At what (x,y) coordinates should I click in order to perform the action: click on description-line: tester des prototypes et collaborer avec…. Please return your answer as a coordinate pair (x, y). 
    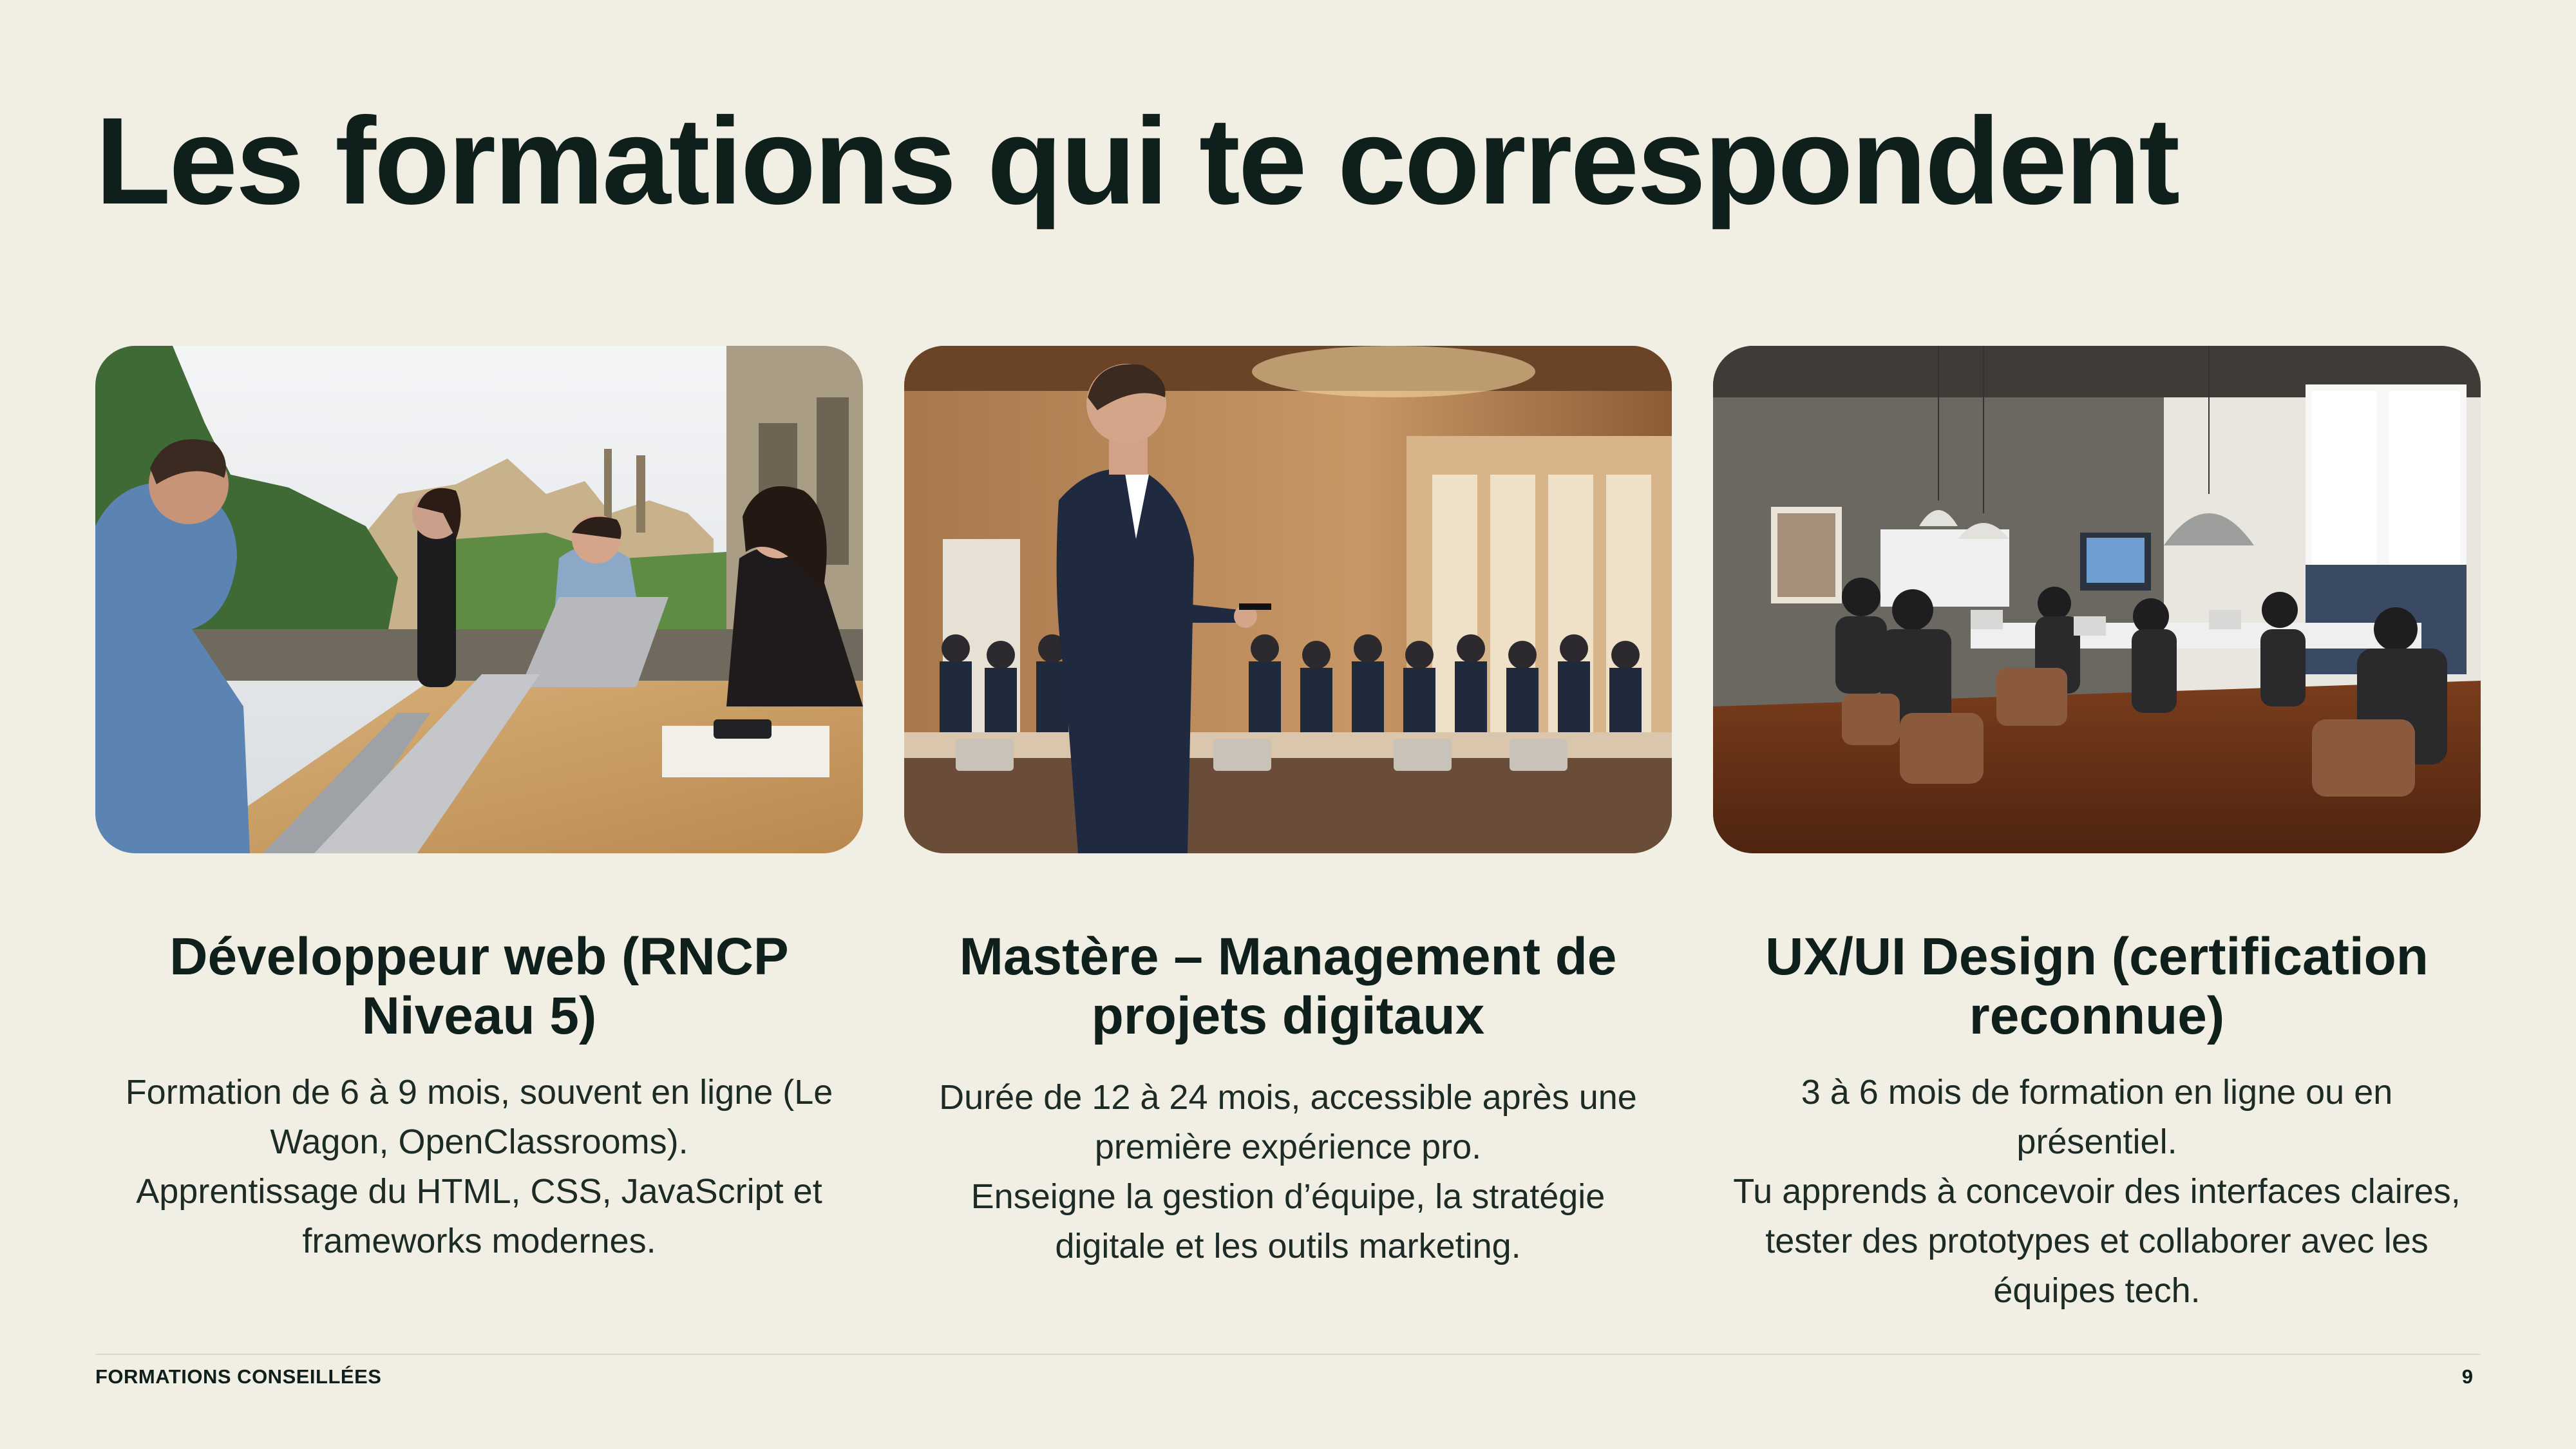
    Looking at the image, I should click on (2097, 1241).